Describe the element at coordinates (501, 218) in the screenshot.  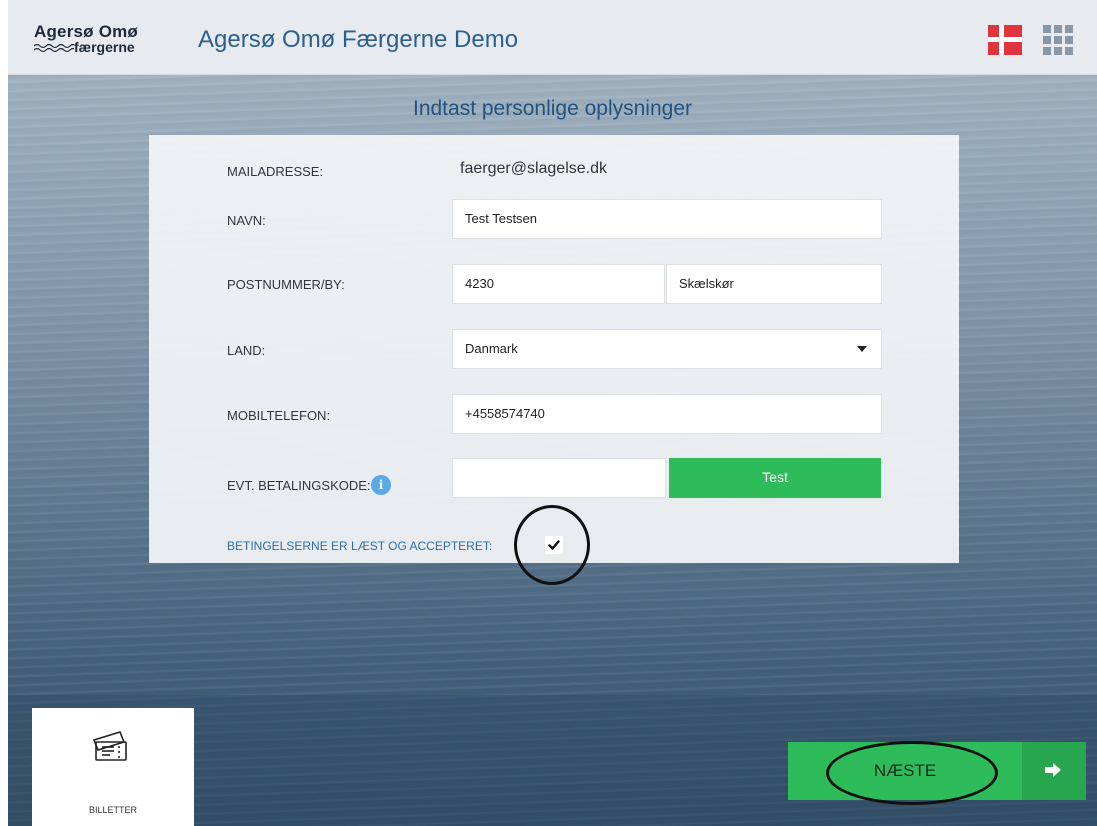
I see `name-field-value: Test Testsen` at that location.